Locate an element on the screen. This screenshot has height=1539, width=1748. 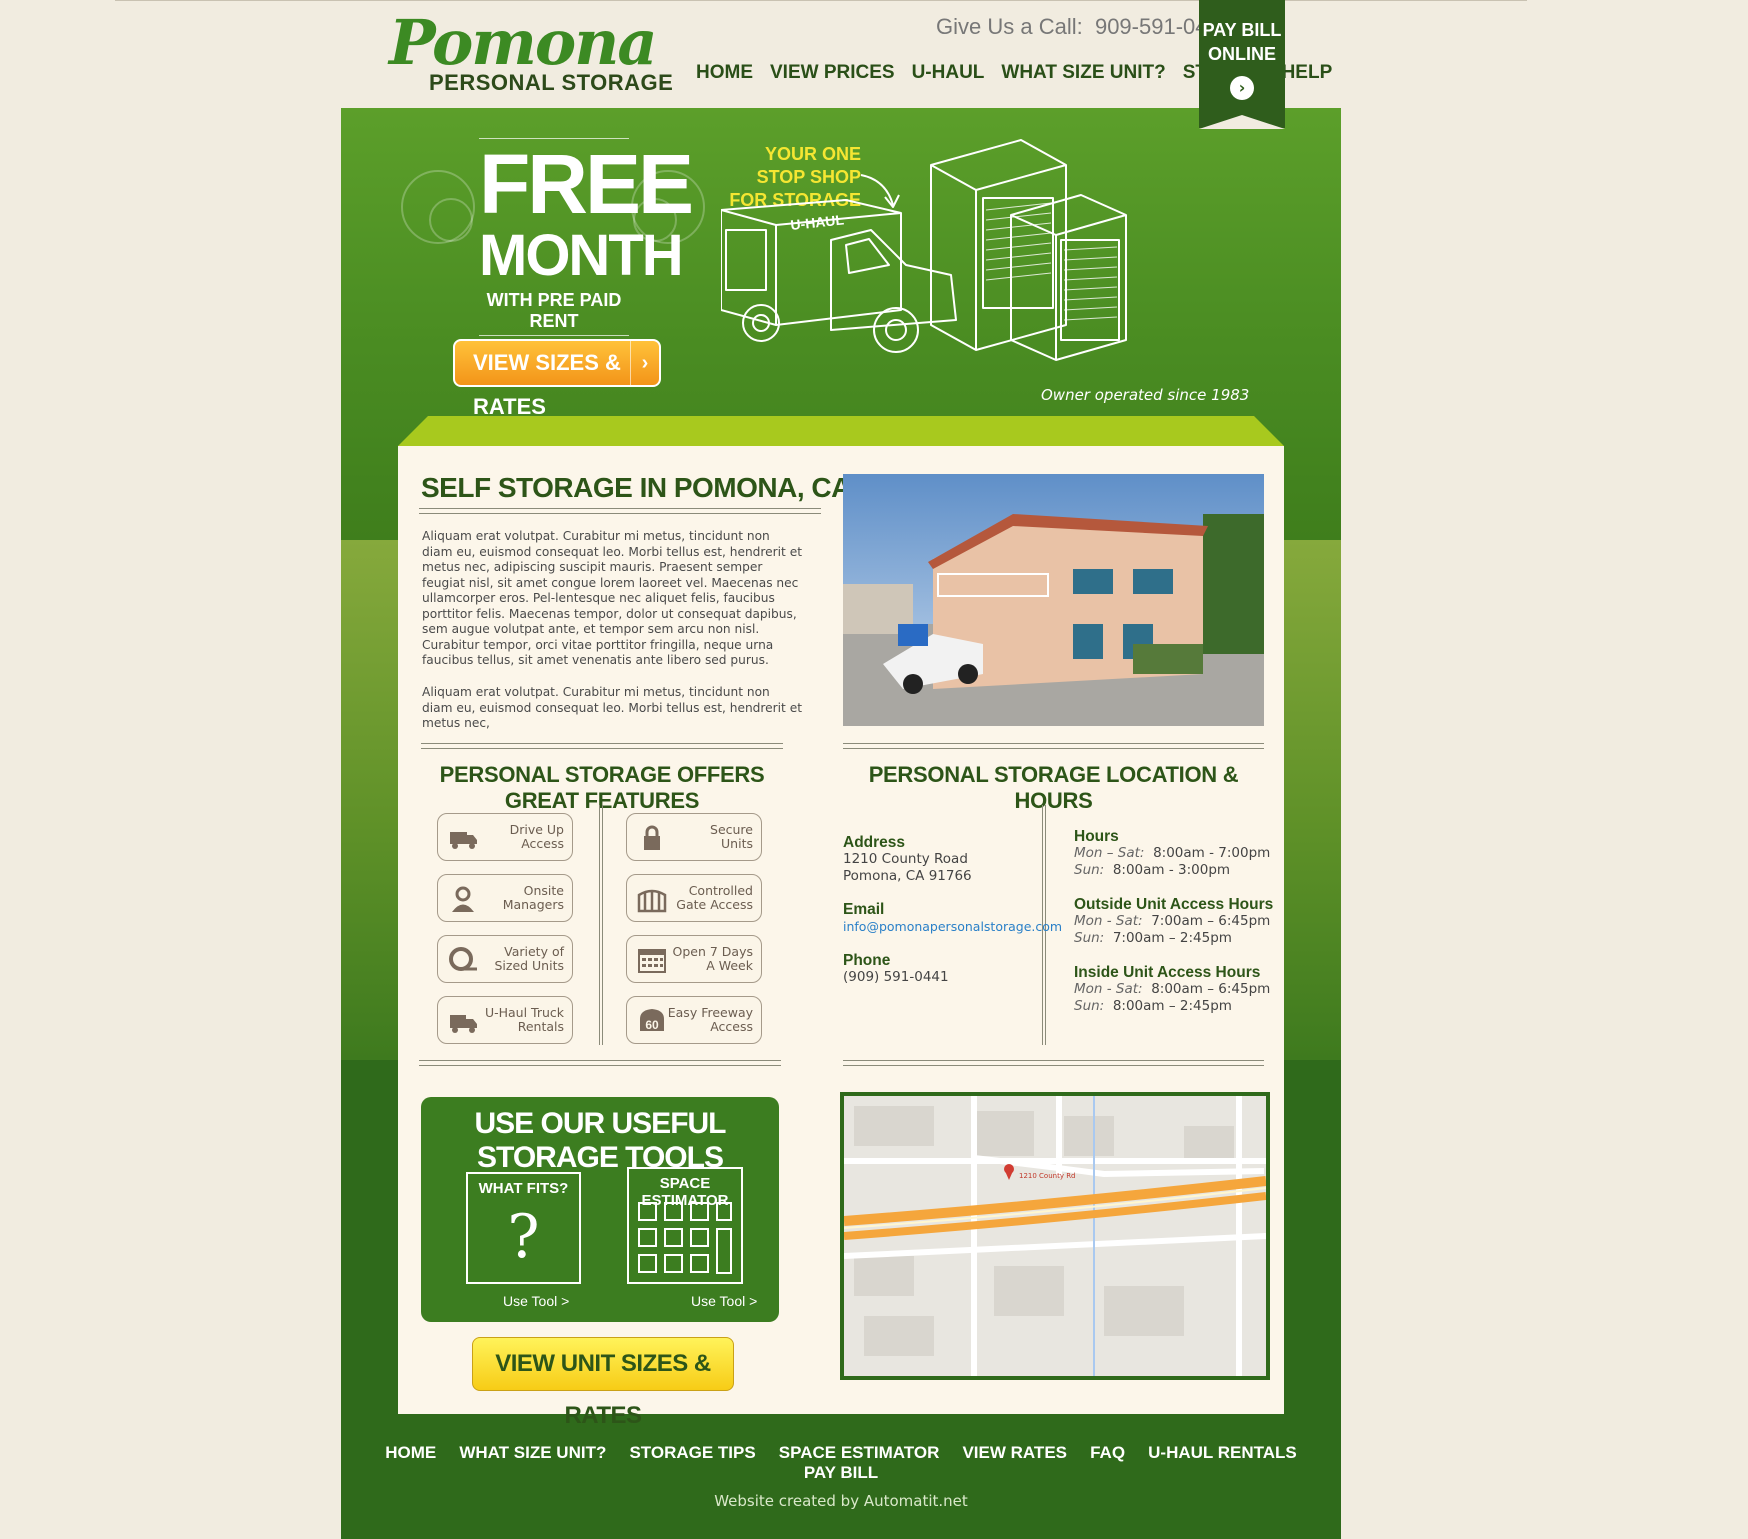
map-pin-label: 1210 County Rd is located at coordinates (1047, 1176).